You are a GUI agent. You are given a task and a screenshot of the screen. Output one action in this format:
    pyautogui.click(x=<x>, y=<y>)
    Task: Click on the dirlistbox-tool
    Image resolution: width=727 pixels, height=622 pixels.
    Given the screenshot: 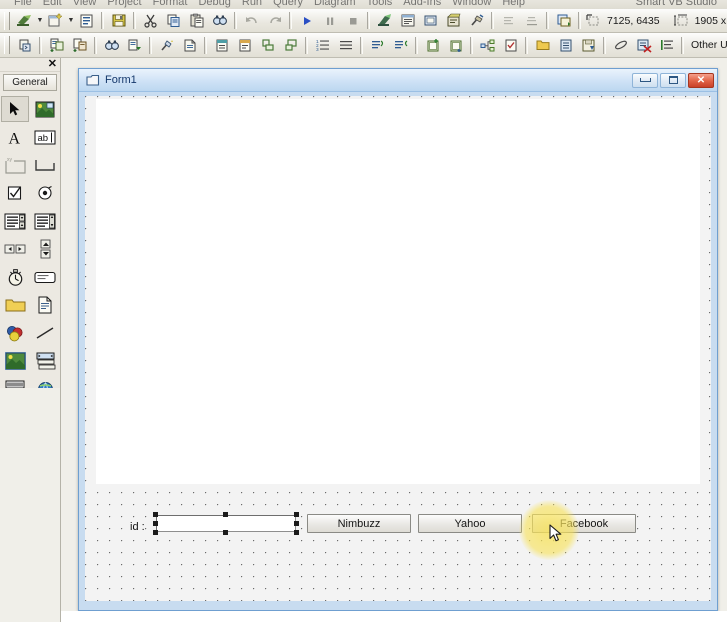 What is the action you would take?
    pyautogui.click(x=15, y=305)
    